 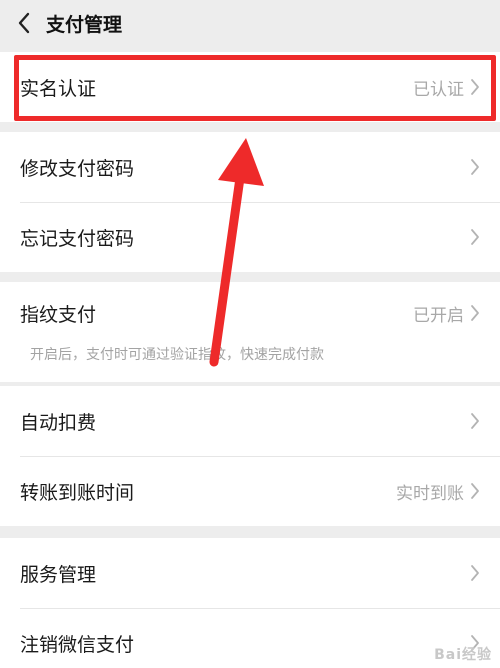 I want to click on back-button, so click(x=24, y=23).